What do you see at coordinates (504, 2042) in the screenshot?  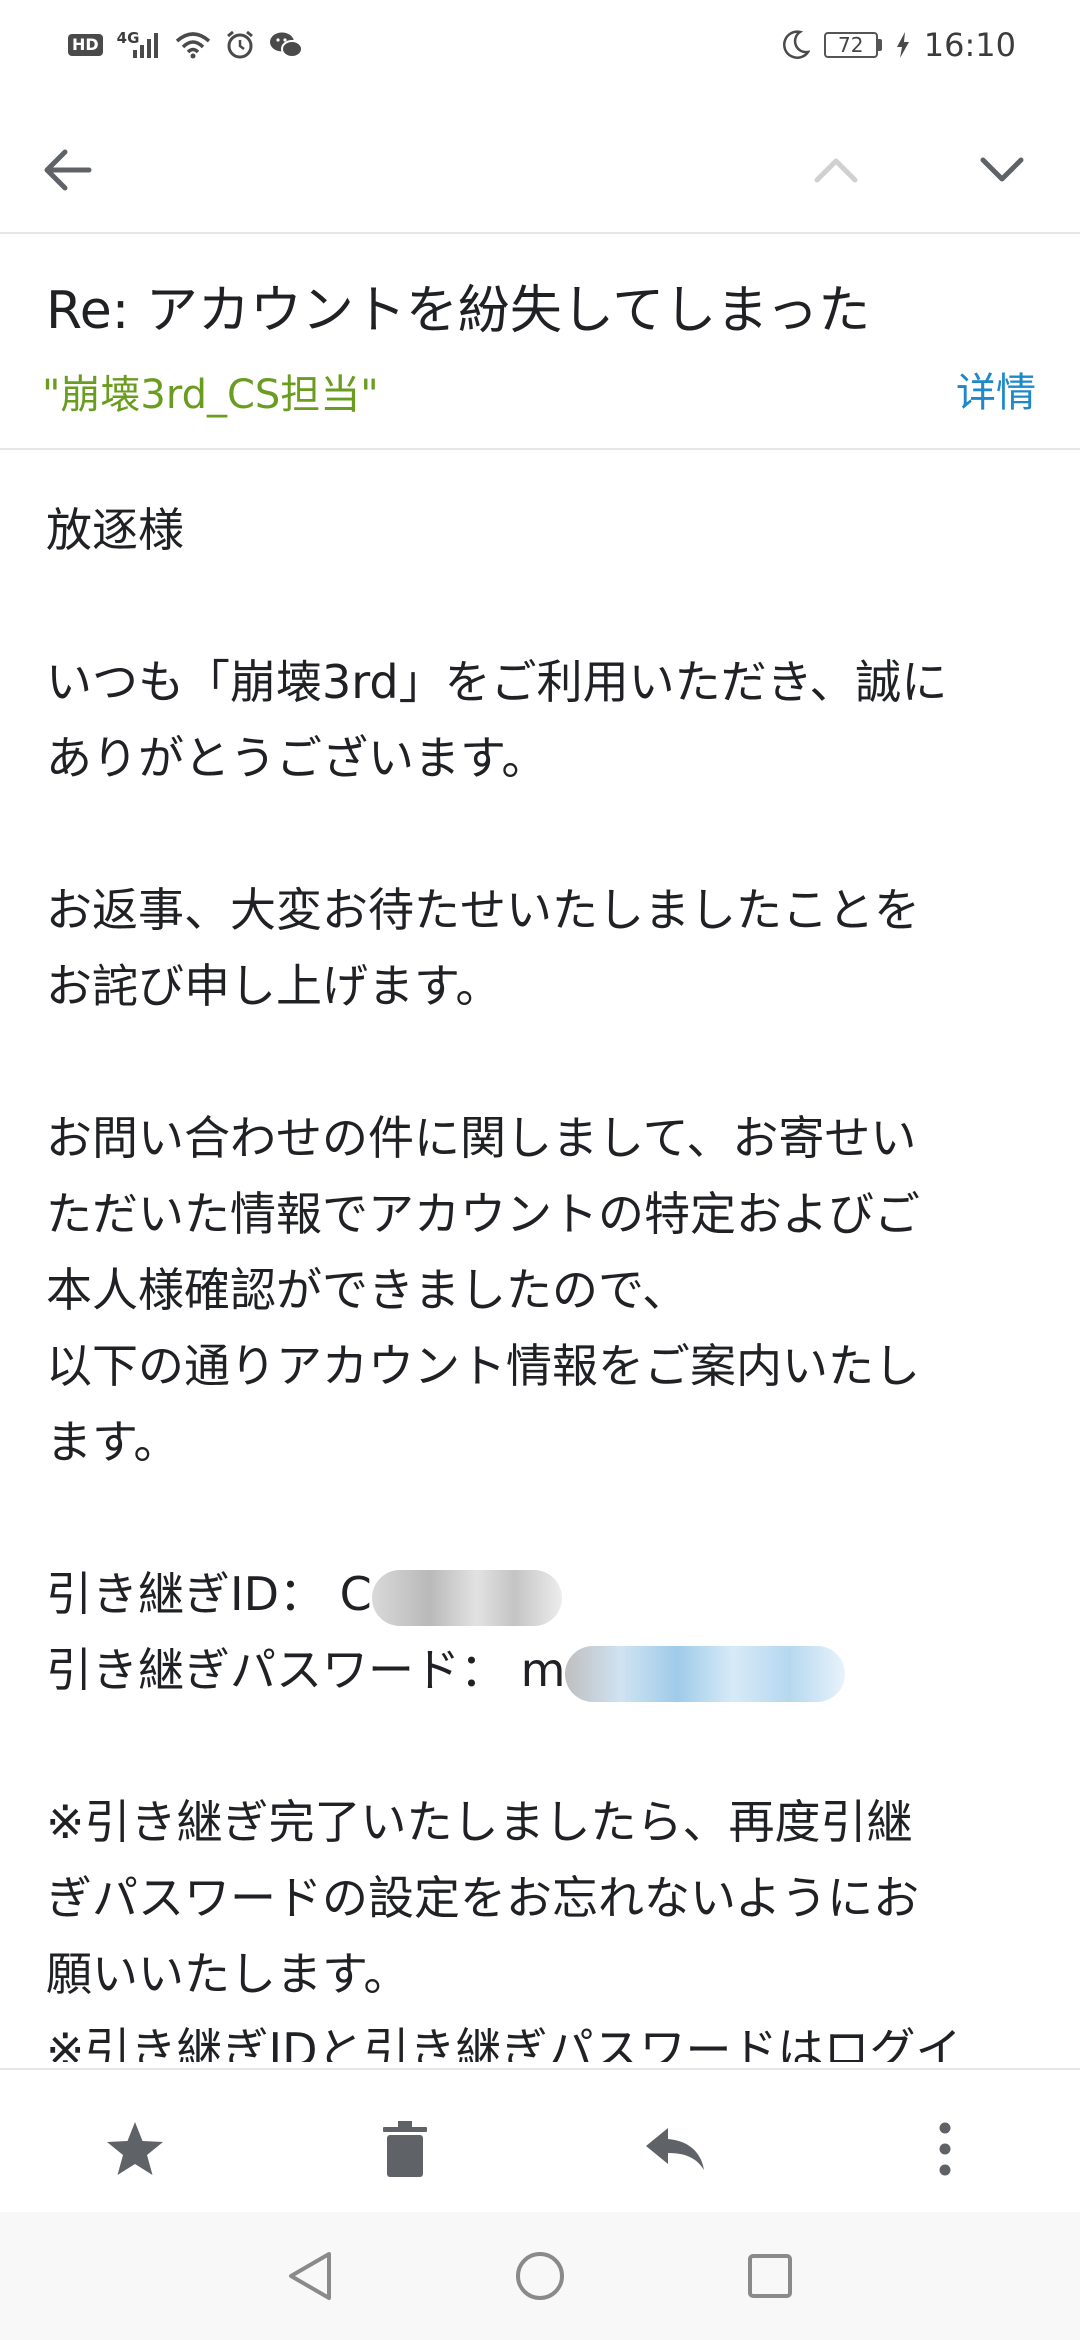 I see `body-line: ※引き継ぎIDと引き継ぎパスワードはログイ` at bounding box center [504, 2042].